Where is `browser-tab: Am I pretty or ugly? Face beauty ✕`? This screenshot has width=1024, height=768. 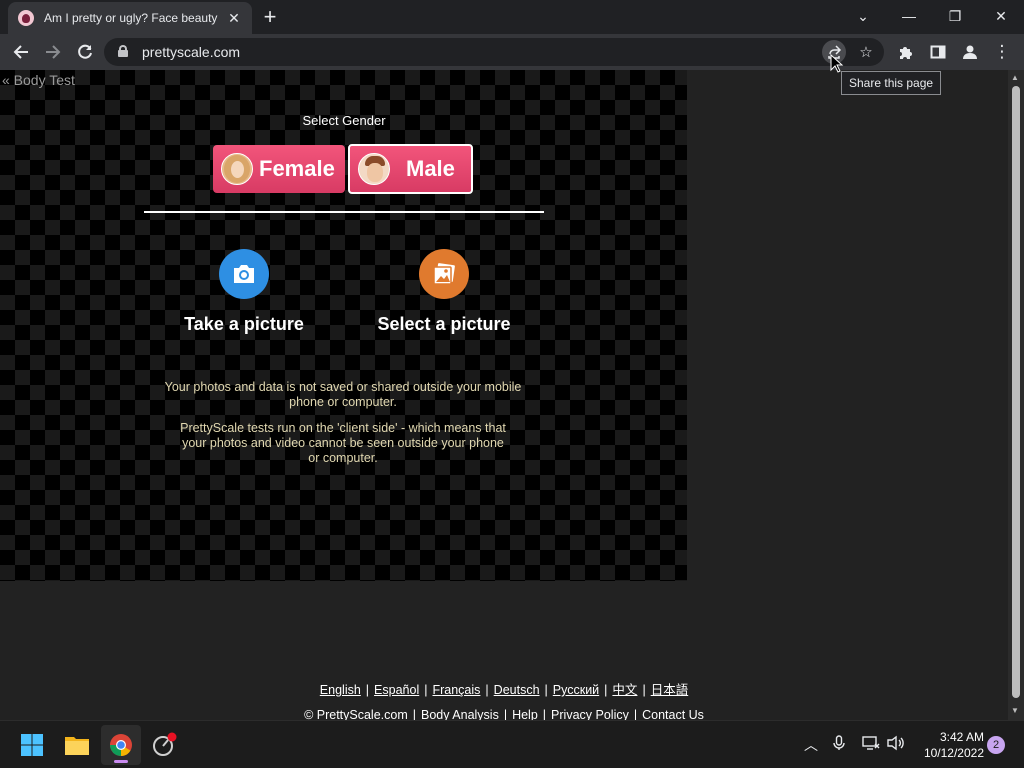 browser-tab: Am I pretty or ugly? Face beauty ✕ is located at coordinates (130, 18).